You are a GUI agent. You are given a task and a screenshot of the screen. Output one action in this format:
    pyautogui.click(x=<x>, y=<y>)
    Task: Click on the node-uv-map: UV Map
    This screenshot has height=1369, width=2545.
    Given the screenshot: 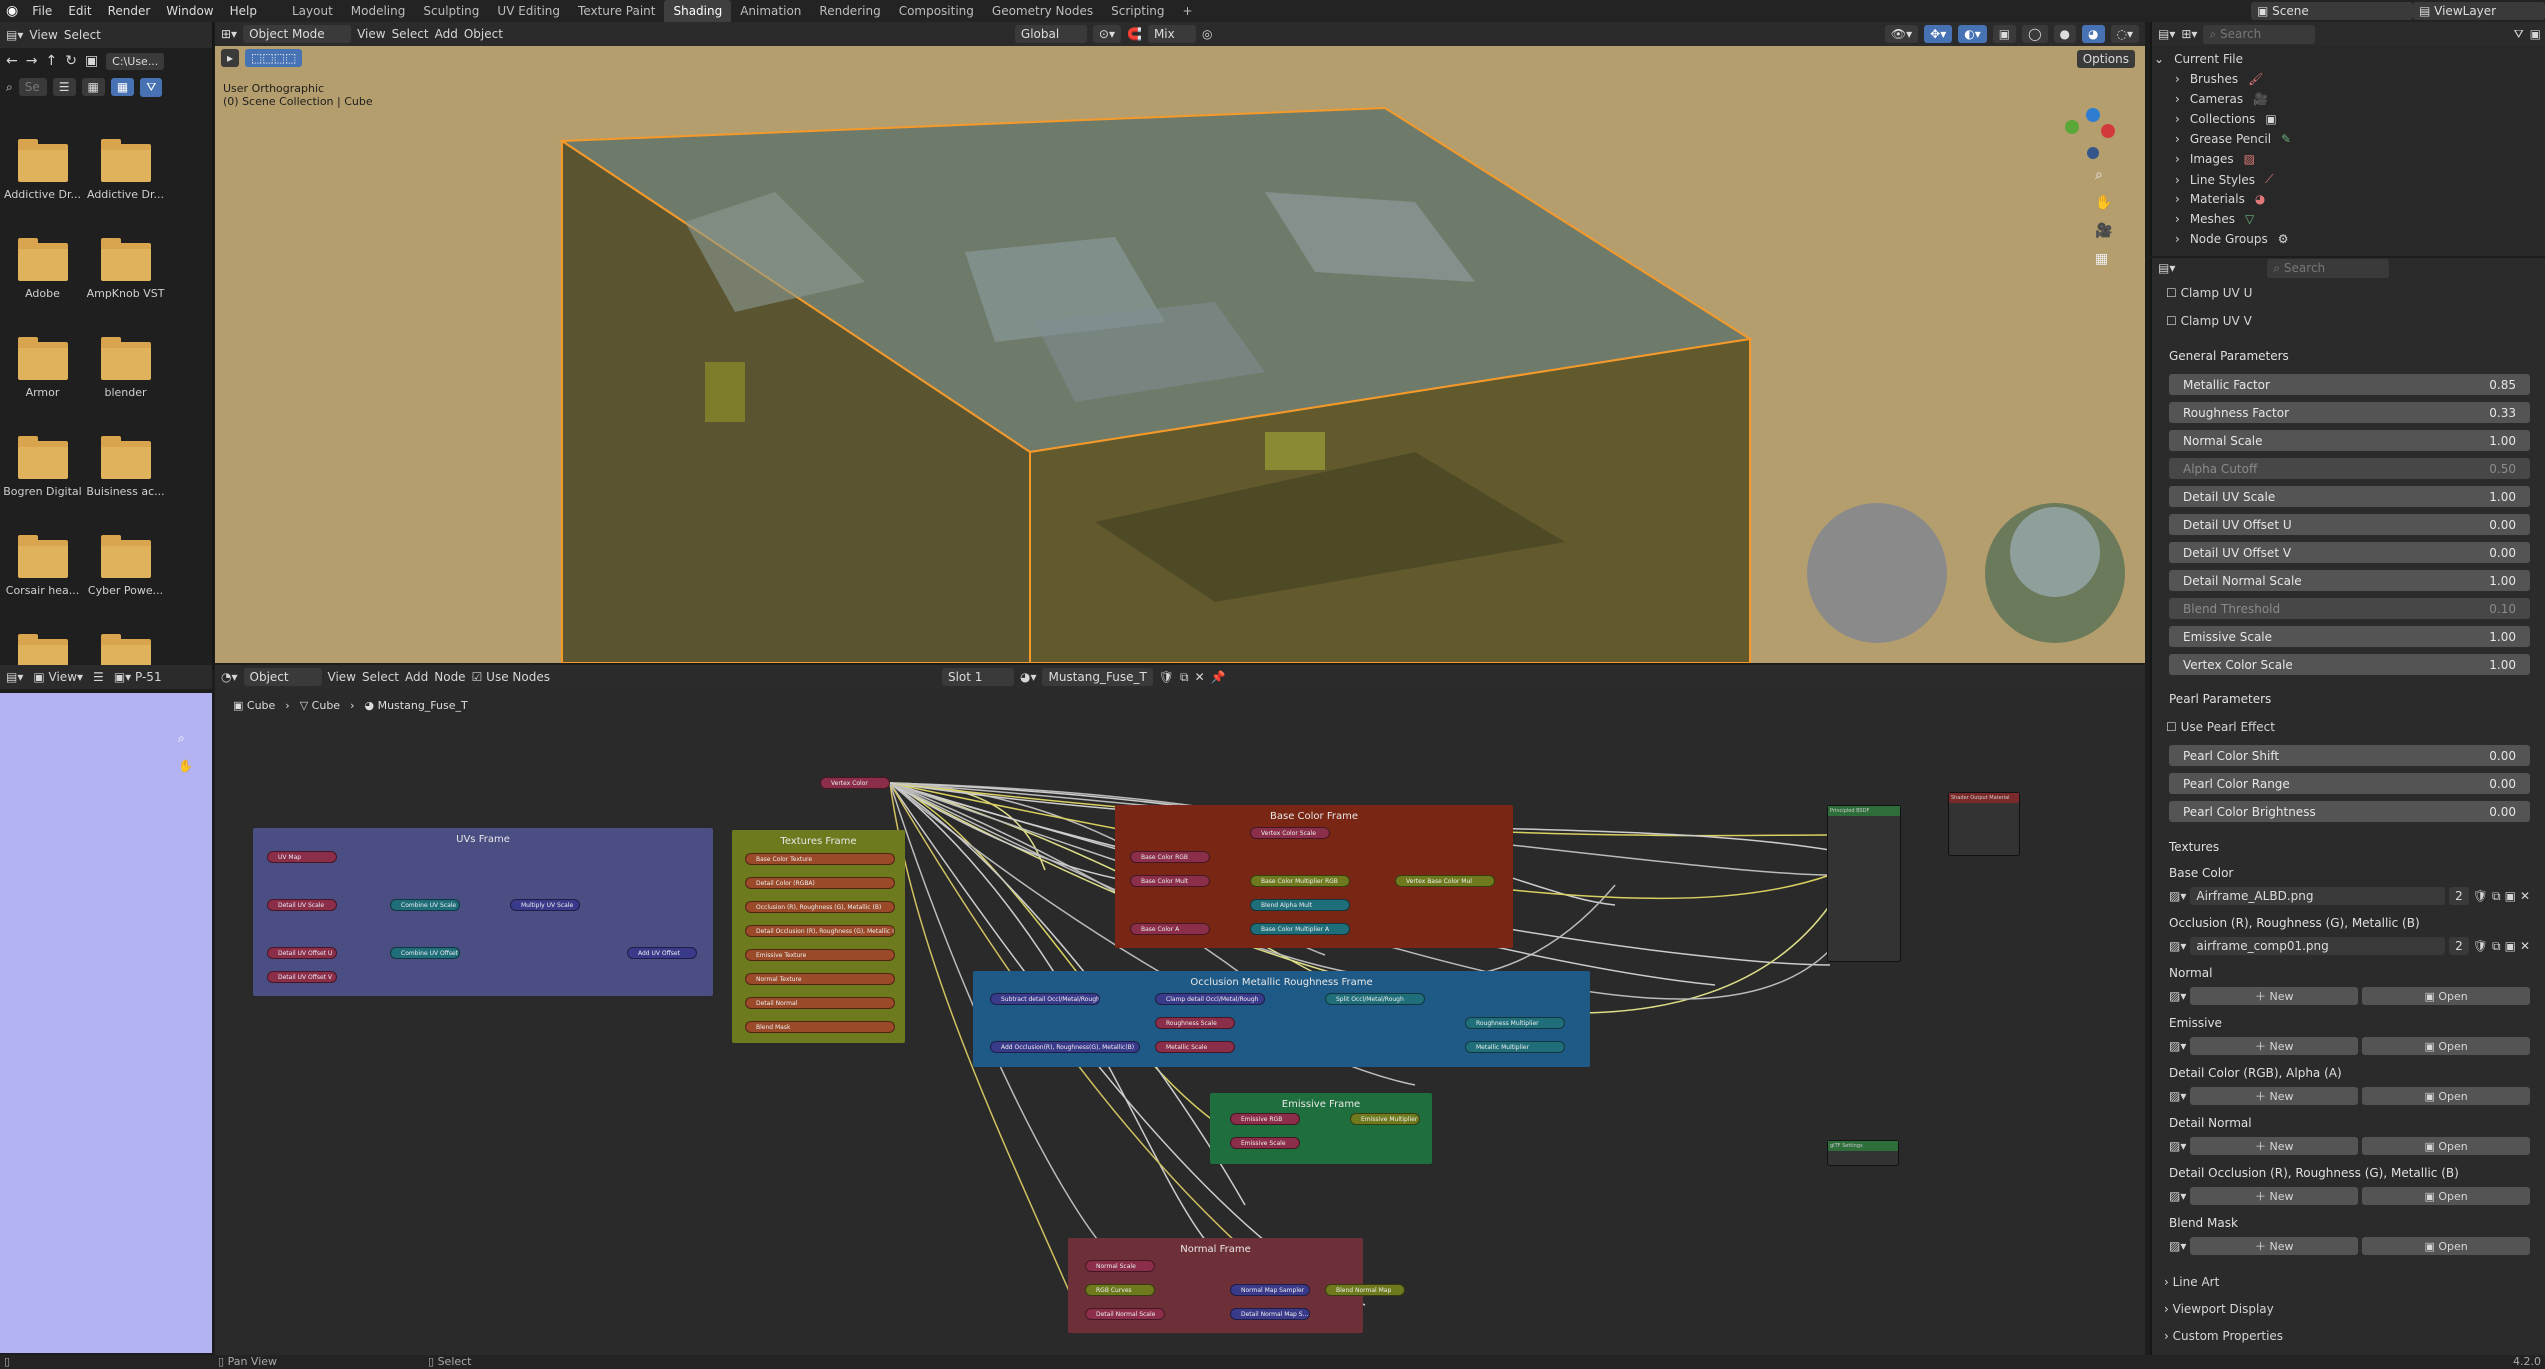 What is the action you would take?
    pyautogui.click(x=302, y=857)
    